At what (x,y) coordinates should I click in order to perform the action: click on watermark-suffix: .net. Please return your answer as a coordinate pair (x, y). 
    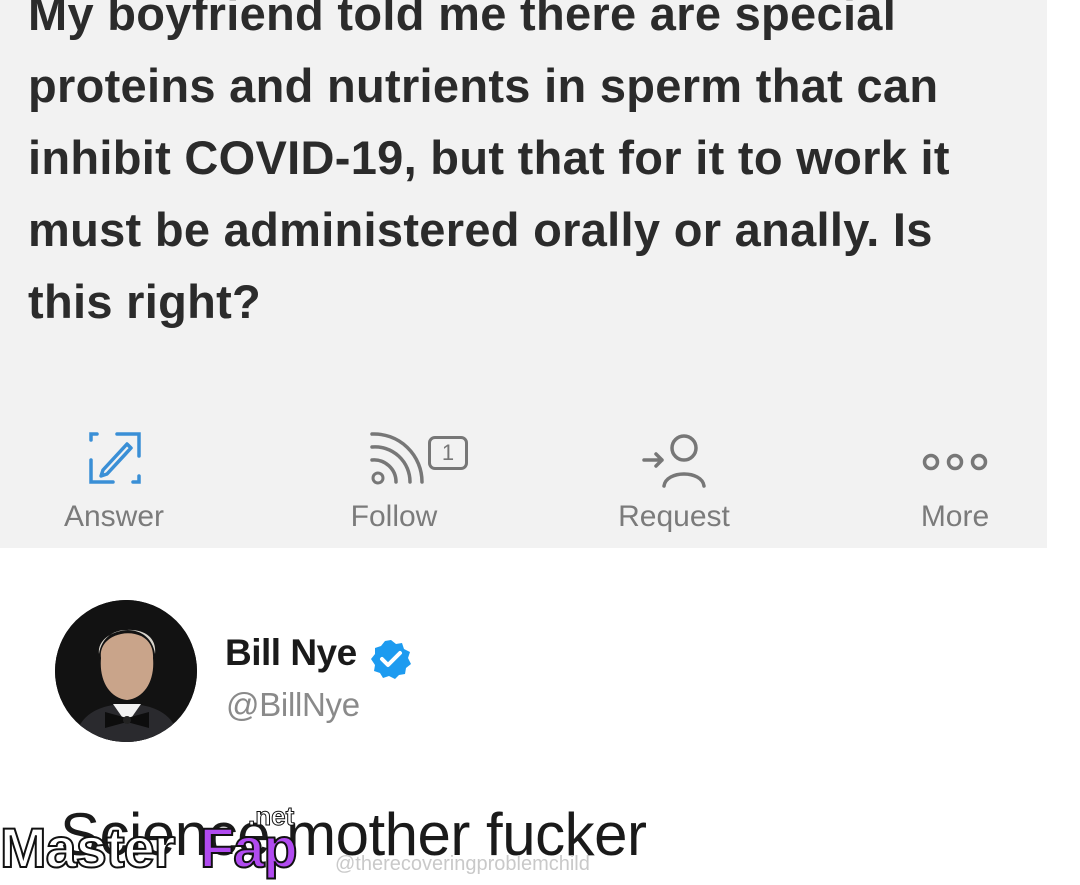
    Looking at the image, I should click on (271, 816).